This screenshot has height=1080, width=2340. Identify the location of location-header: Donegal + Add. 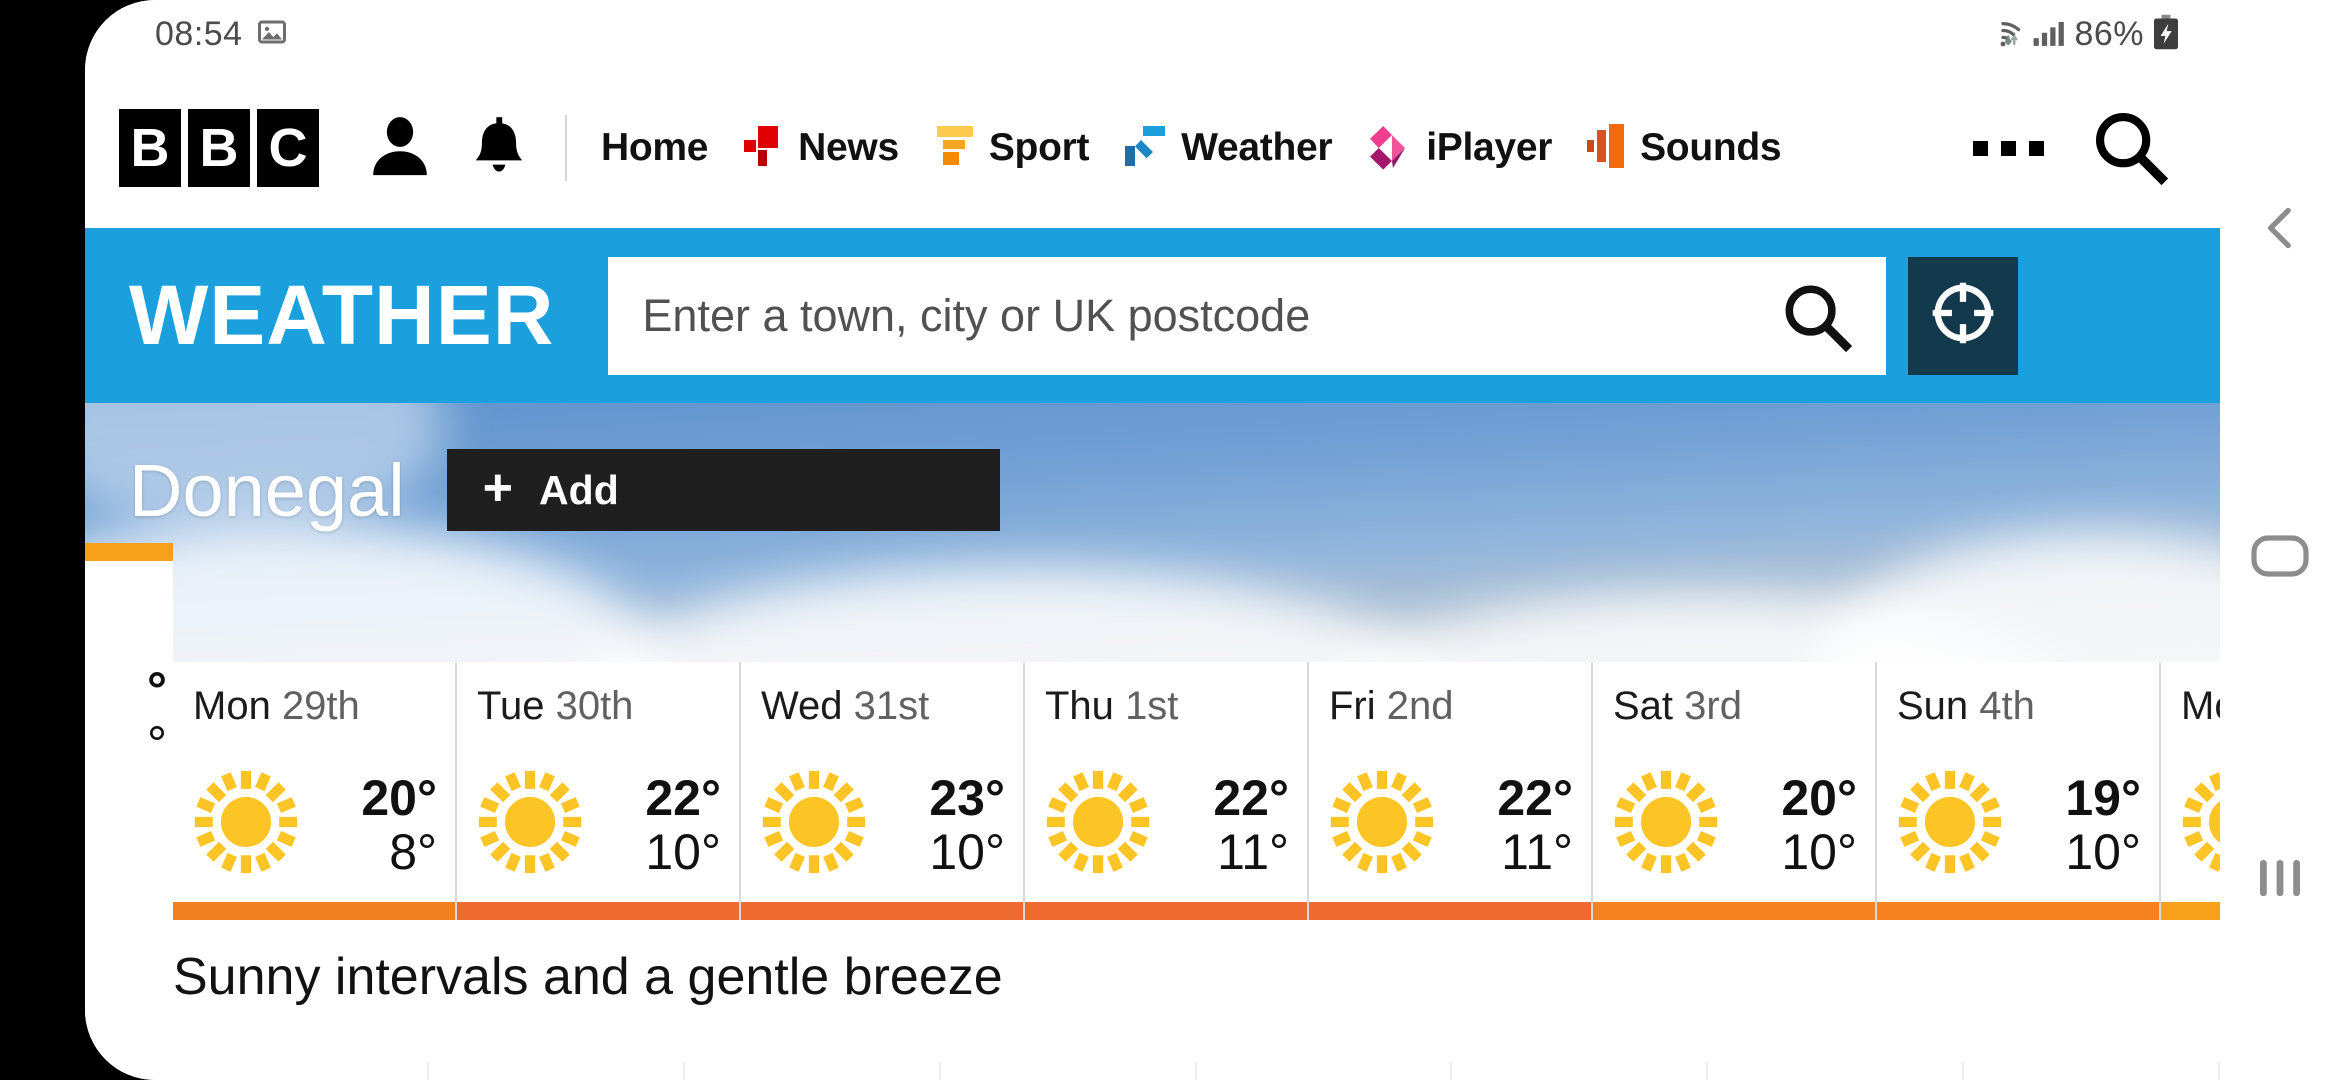
(1152, 490).